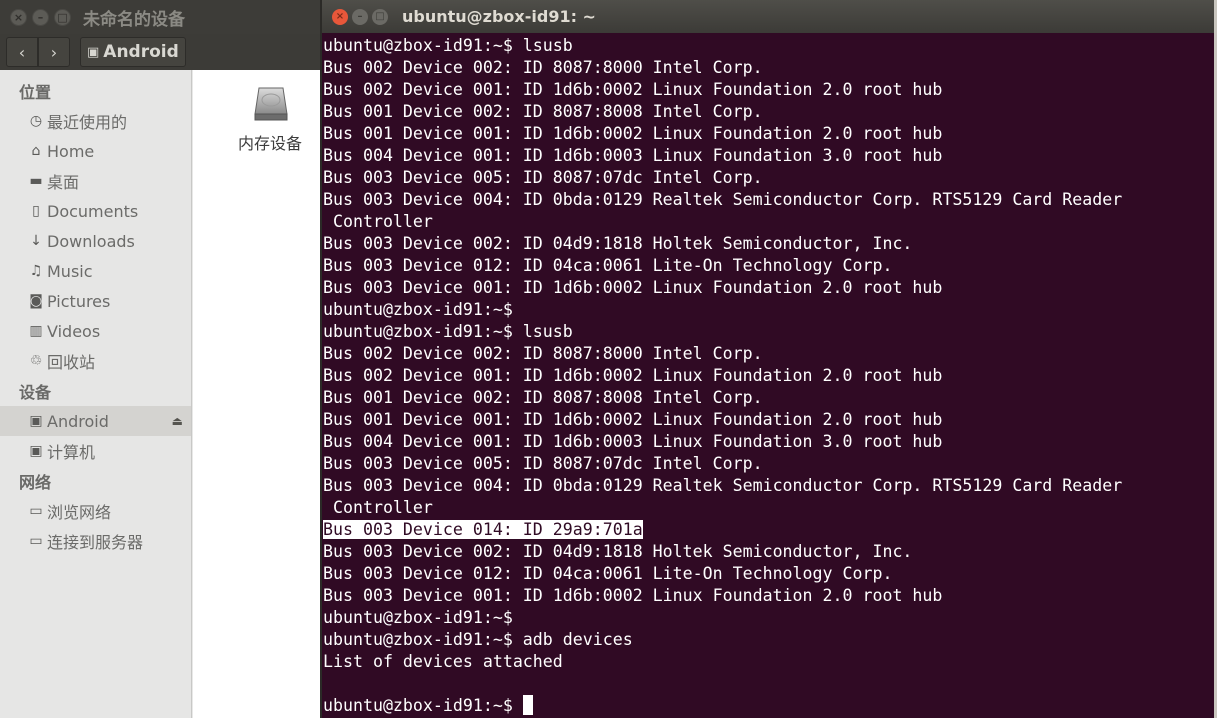  Describe the element at coordinates (36, 541) in the screenshot. I see `server-icon: ▭` at that location.